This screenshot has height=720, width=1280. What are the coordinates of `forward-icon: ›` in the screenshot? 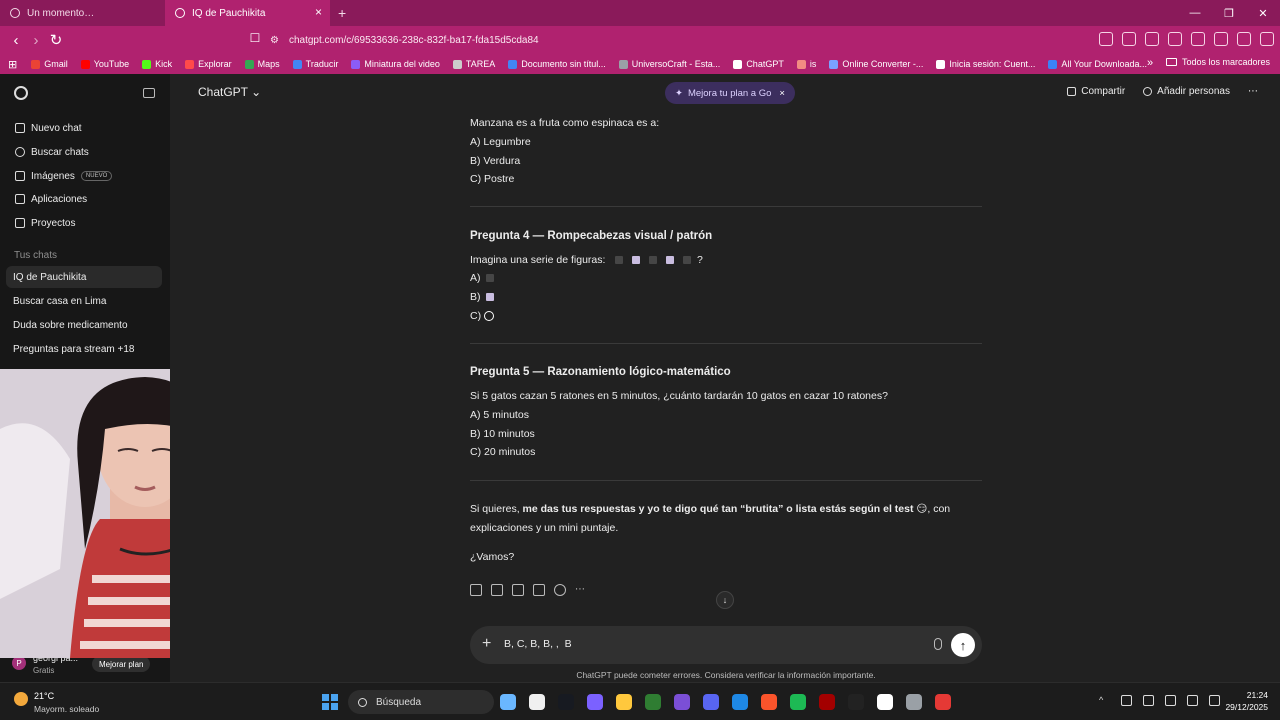 It's located at (36, 40).